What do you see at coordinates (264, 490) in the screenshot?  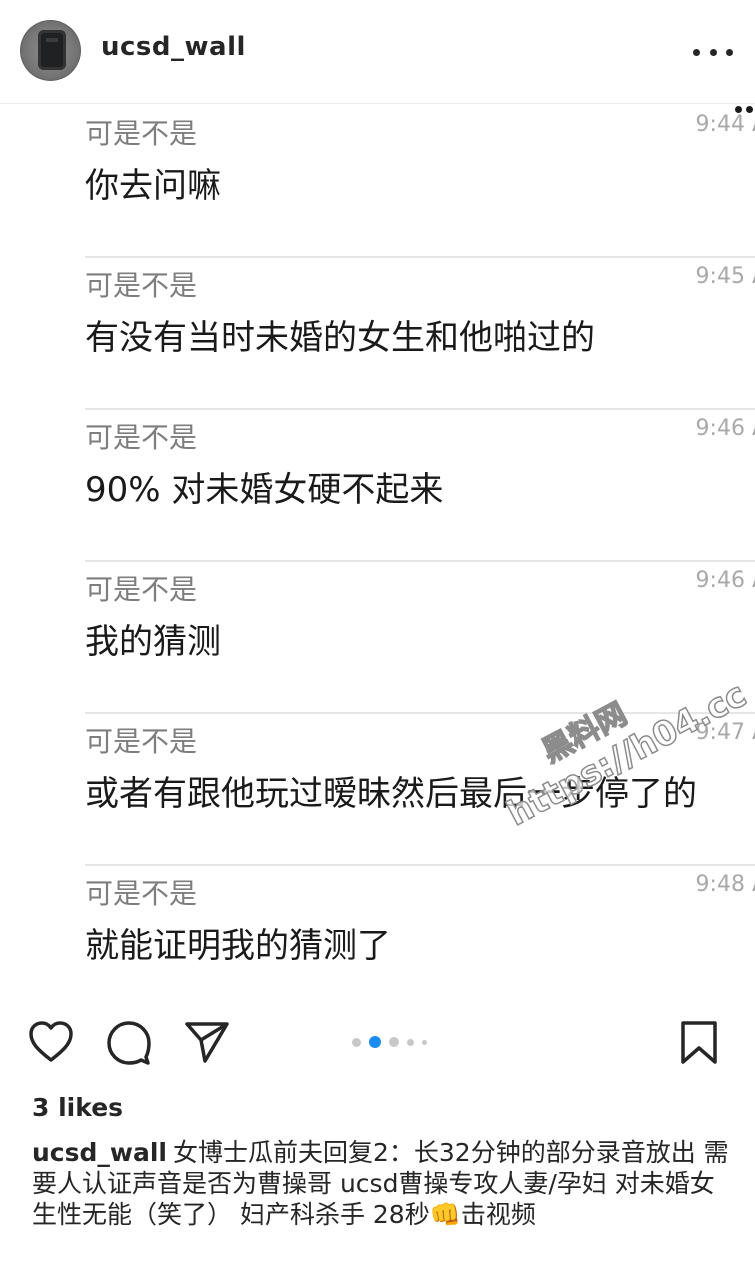 I see `message-text: 90% 对未婚女硬不起来` at bounding box center [264, 490].